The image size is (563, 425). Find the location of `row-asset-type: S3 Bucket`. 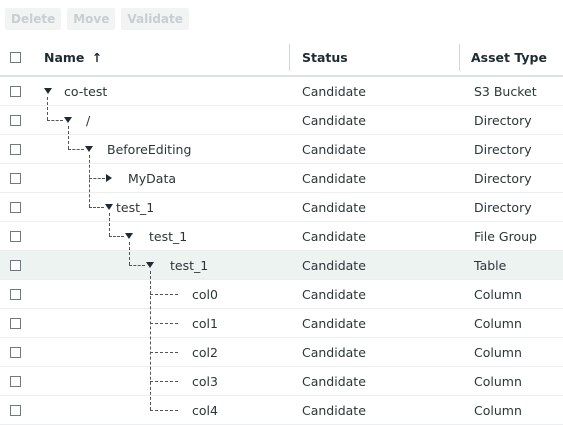

row-asset-type: S3 Bucket is located at coordinates (505, 91).